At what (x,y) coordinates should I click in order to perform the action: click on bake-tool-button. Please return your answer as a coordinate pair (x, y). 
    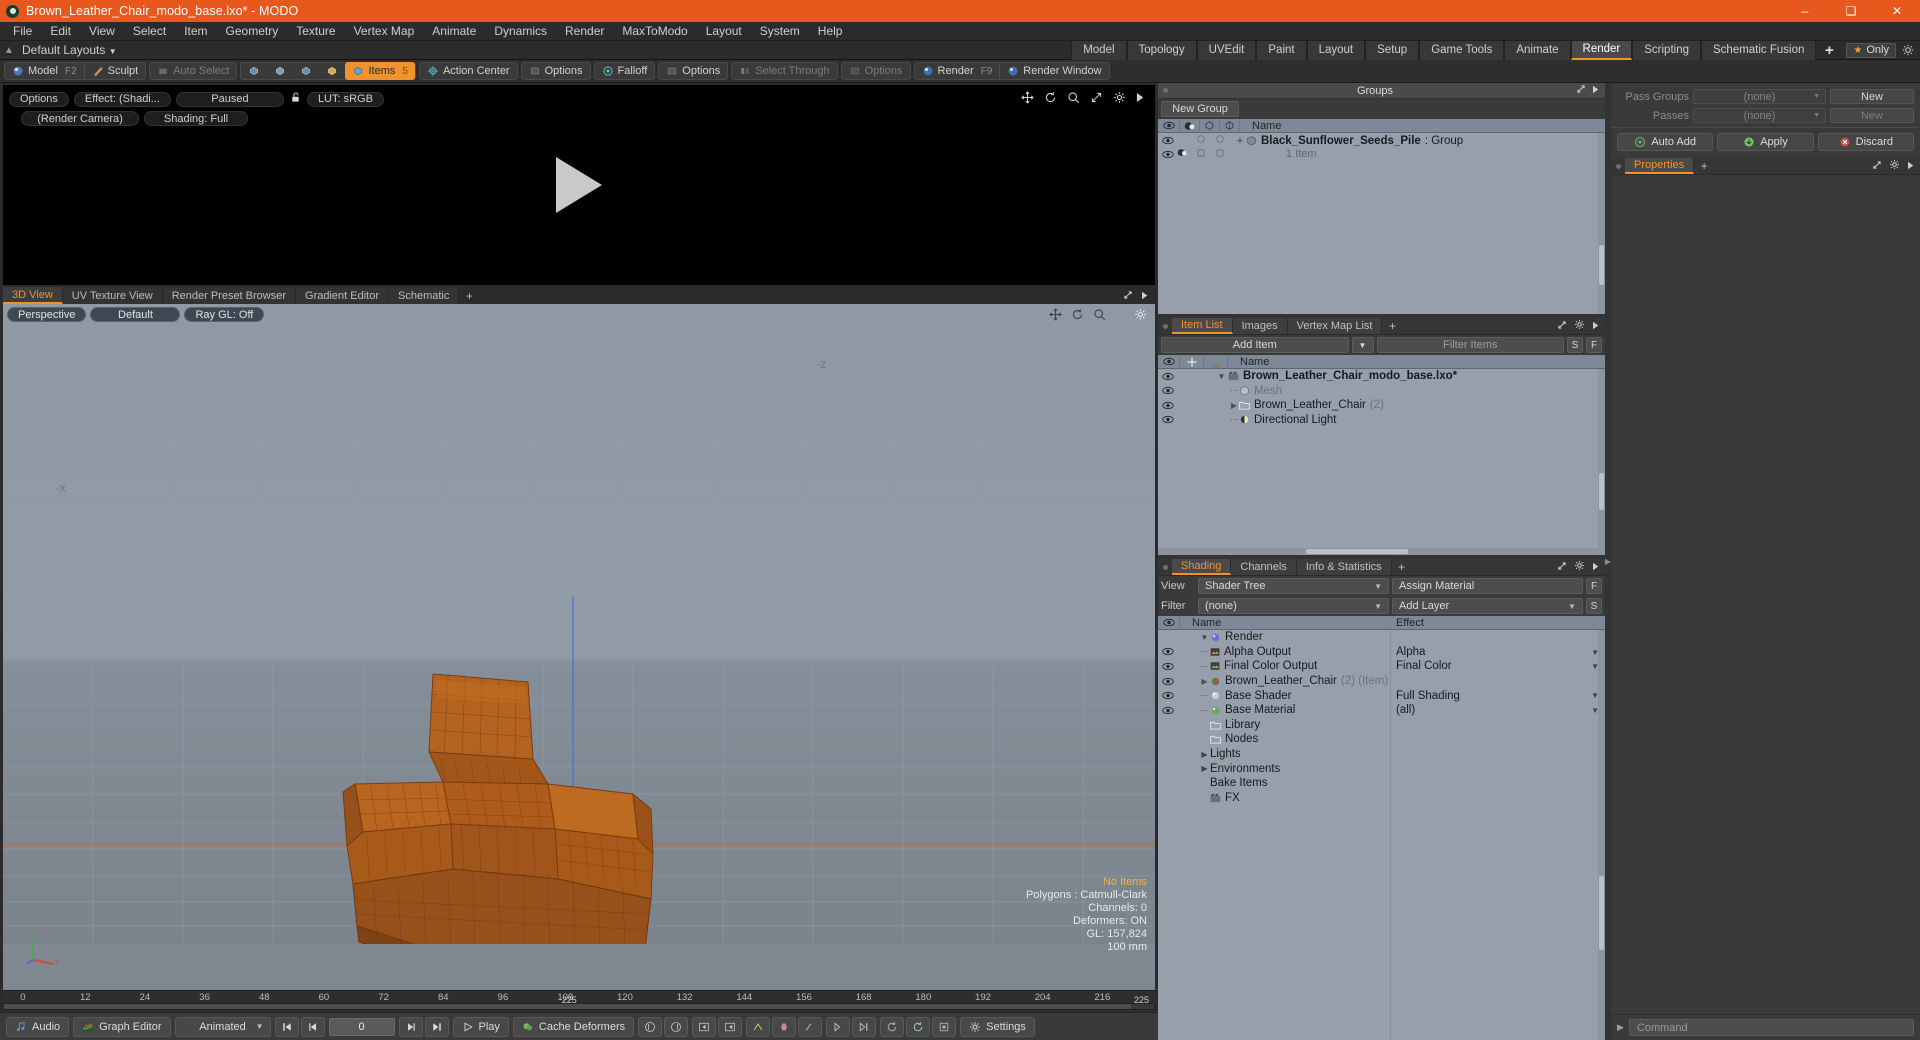
    Looking at the image, I should click on (944, 1026).